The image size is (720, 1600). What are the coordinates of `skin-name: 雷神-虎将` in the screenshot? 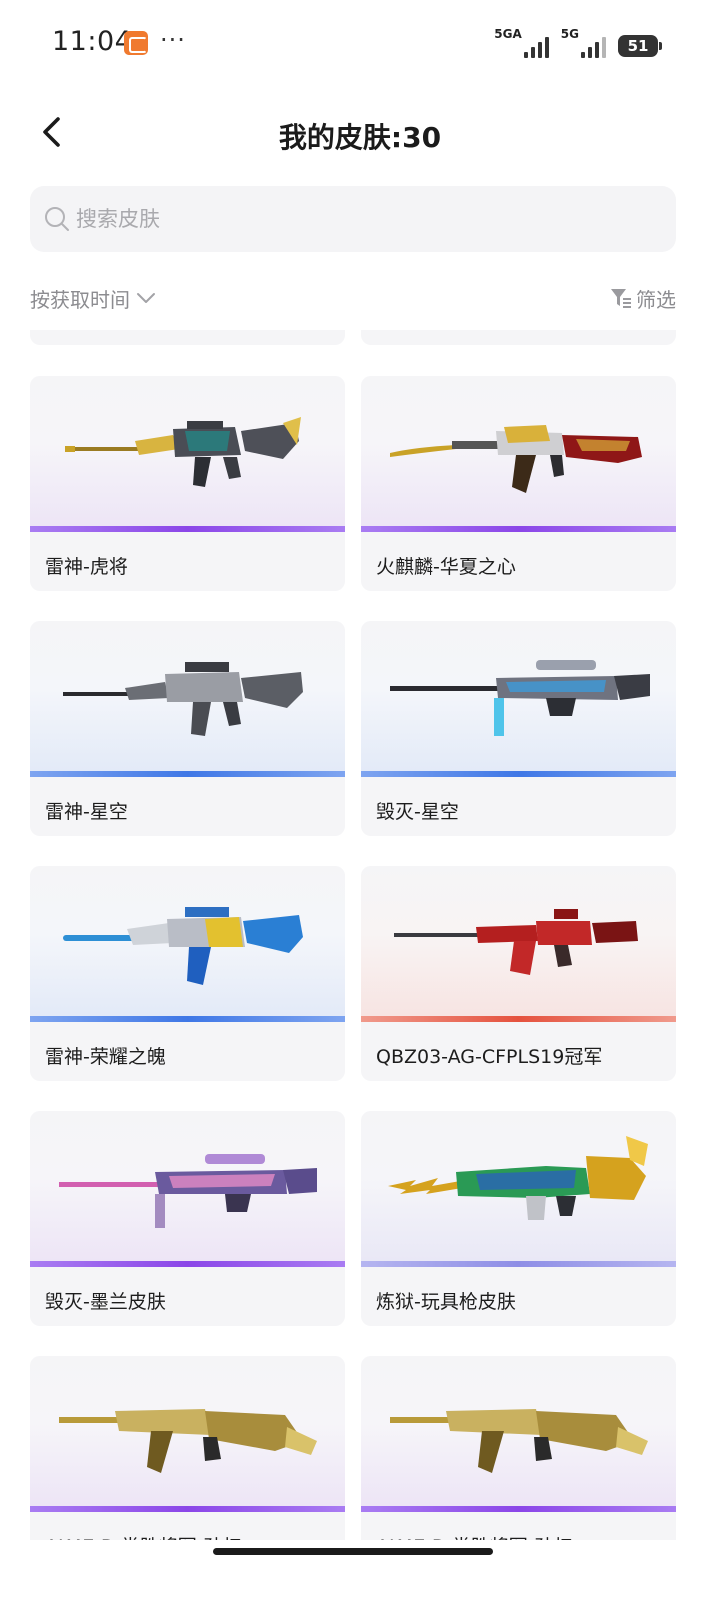 It's located at (86, 567).